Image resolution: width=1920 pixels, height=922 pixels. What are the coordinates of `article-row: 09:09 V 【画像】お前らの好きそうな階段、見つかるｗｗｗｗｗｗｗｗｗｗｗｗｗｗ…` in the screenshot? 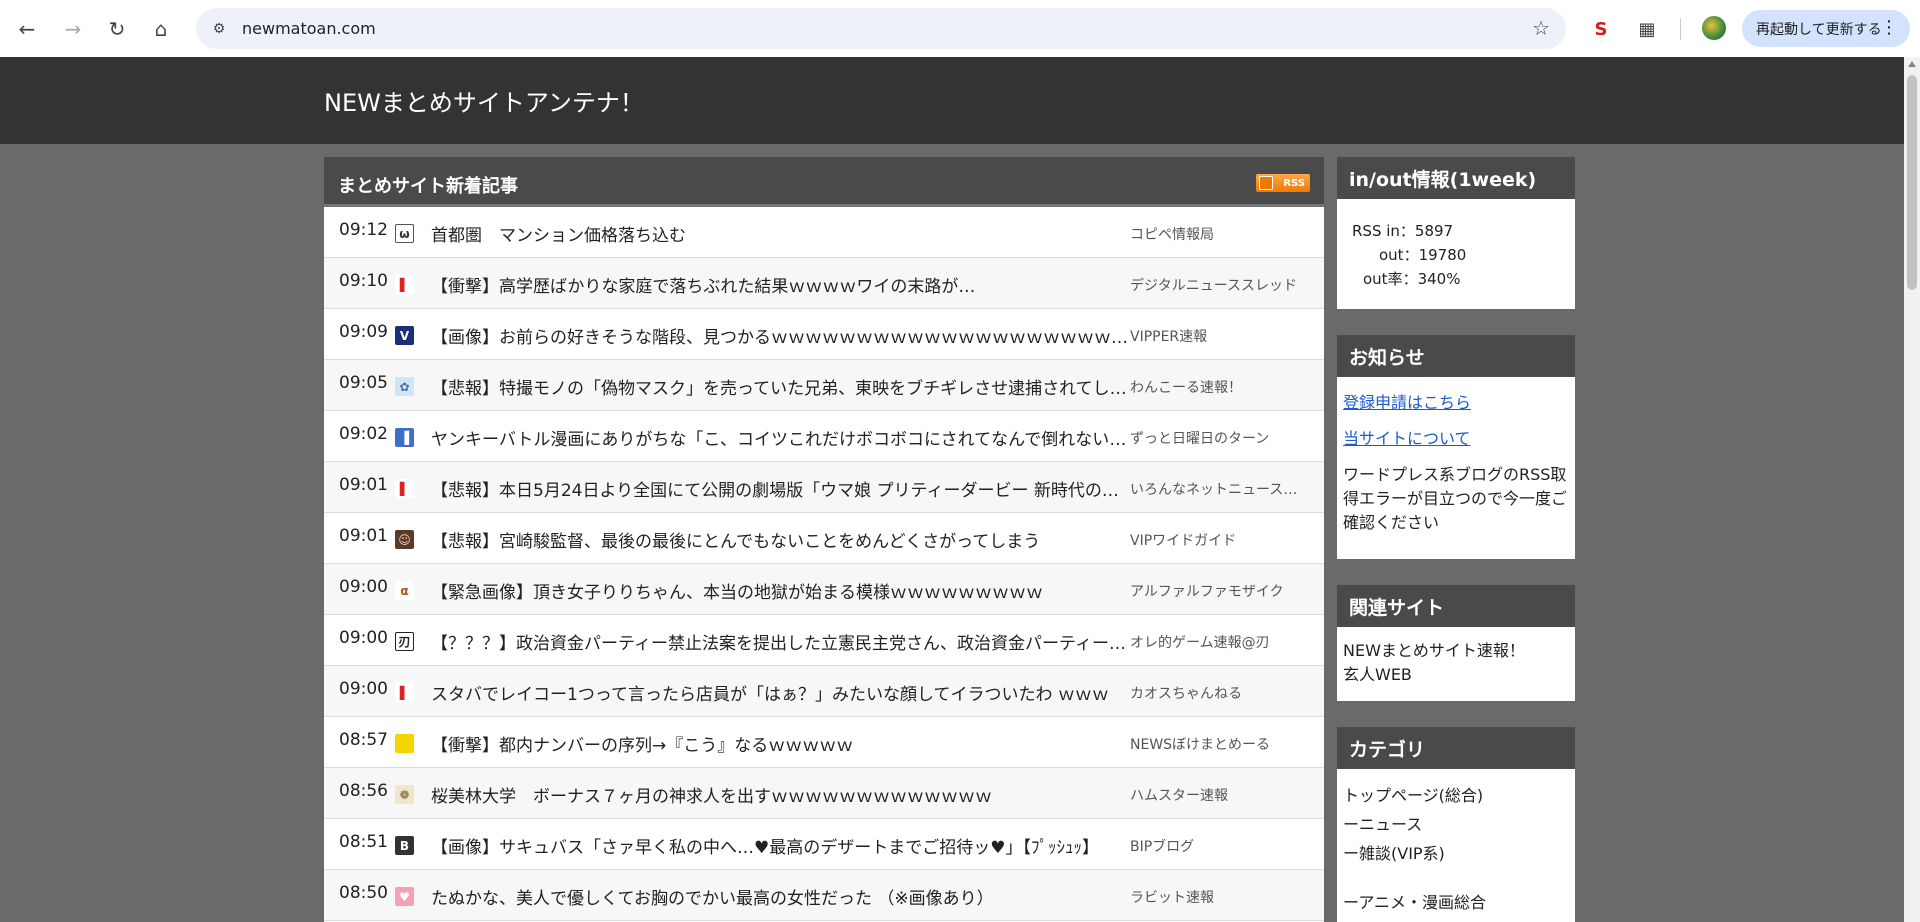 It's located at (824, 334).